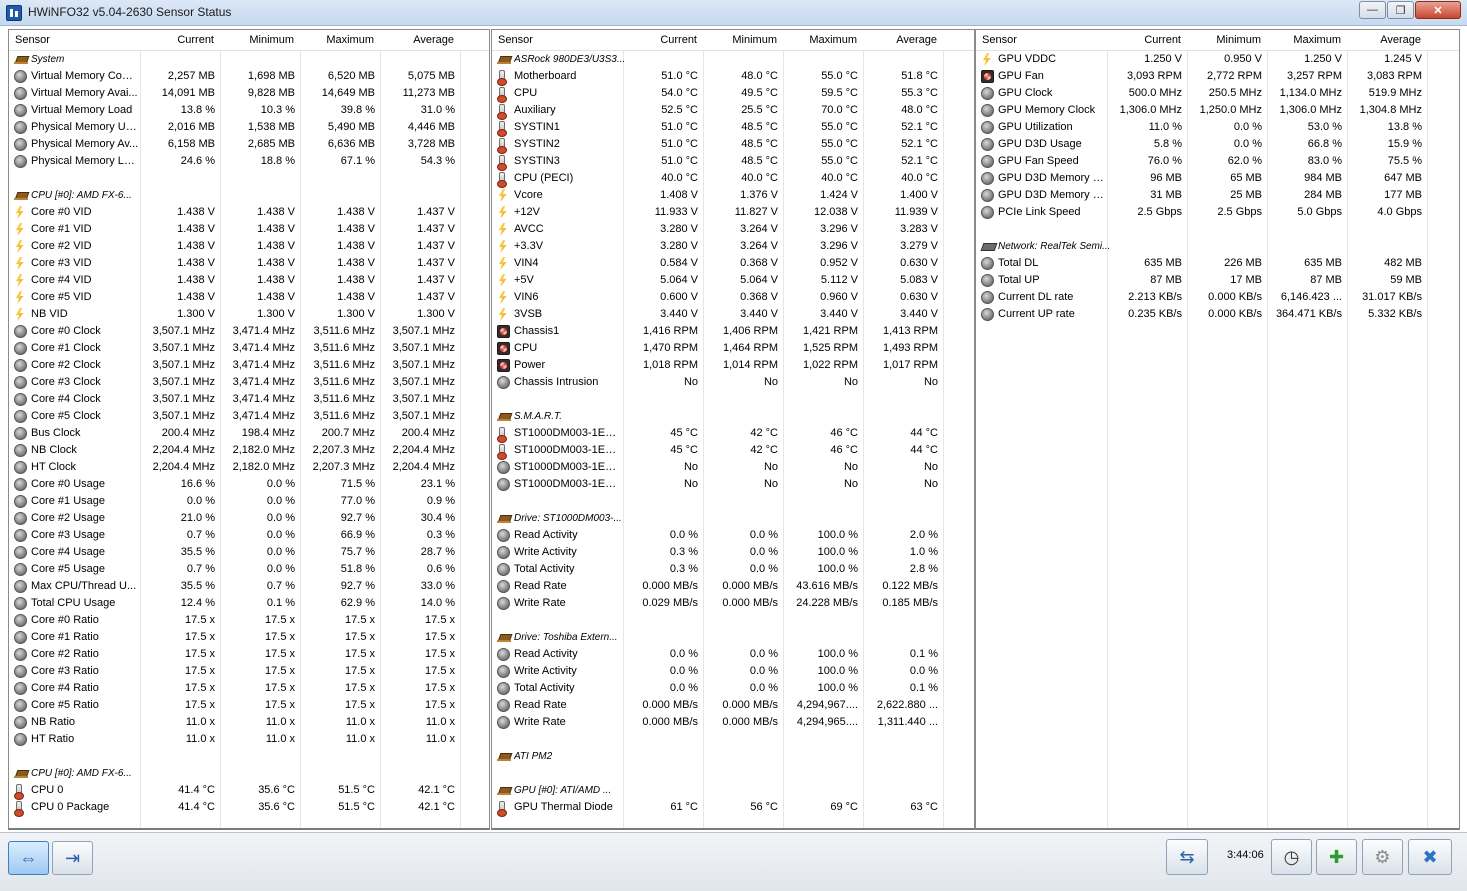  Describe the element at coordinates (733, 314) in the screenshot. I see `sensor-row: 3VSB 3.440 V 3.440 V 3.440 V 3.440 V` at that location.